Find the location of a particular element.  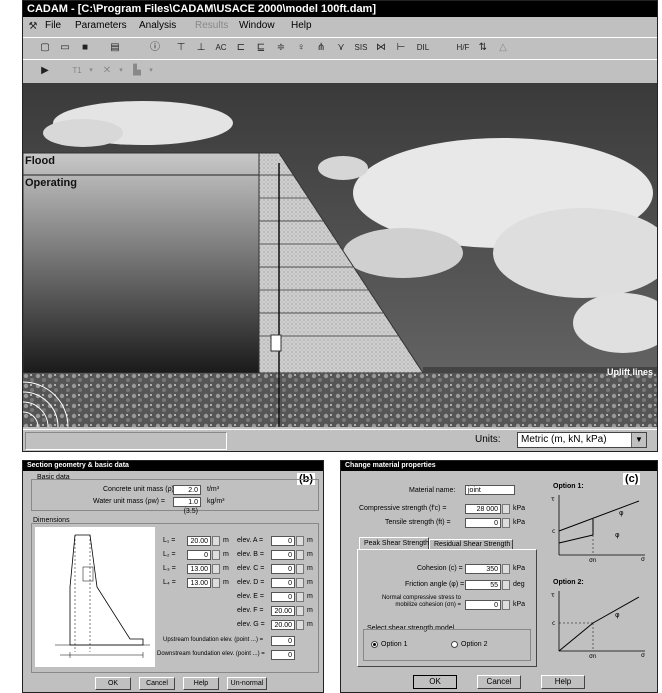

run-icon: ▶ is located at coordinates (45, 71).